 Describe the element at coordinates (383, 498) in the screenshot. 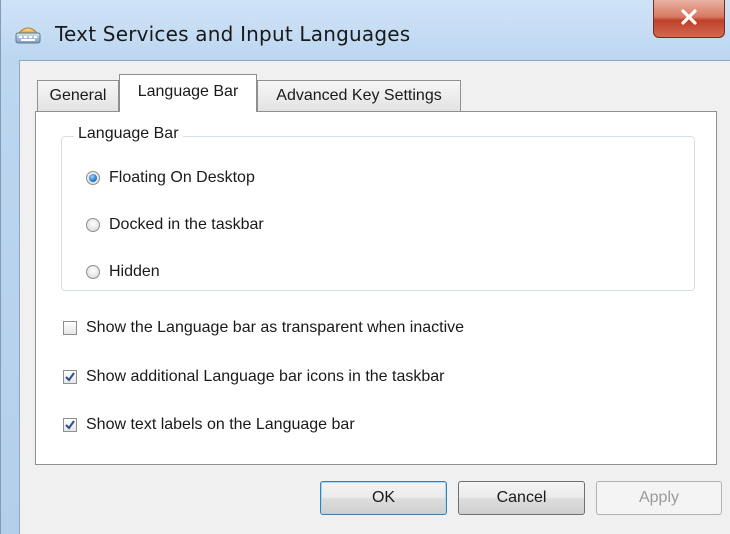

I see `ok-button: OK` at that location.